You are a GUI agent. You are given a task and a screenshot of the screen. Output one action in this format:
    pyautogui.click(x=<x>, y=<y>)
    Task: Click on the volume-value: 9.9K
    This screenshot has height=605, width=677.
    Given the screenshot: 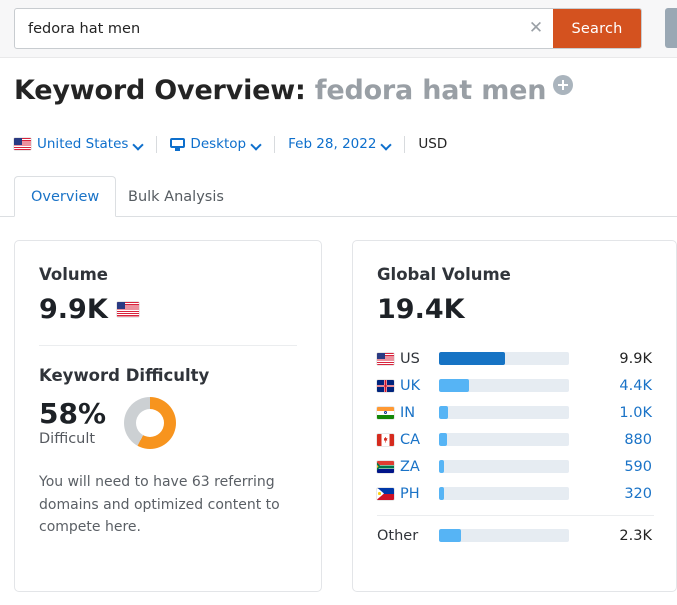 What is the action you would take?
    pyautogui.click(x=73, y=309)
    